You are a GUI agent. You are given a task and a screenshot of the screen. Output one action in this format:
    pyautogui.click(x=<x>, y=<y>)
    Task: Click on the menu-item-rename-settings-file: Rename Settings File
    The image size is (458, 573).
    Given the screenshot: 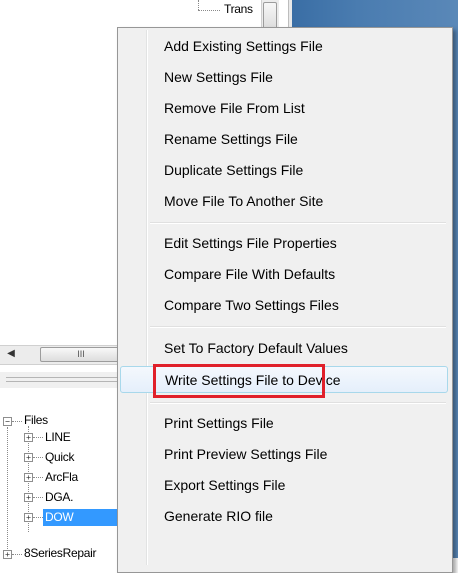 What is the action you would take?
    pyautogui.click(x=284, y=139)
    